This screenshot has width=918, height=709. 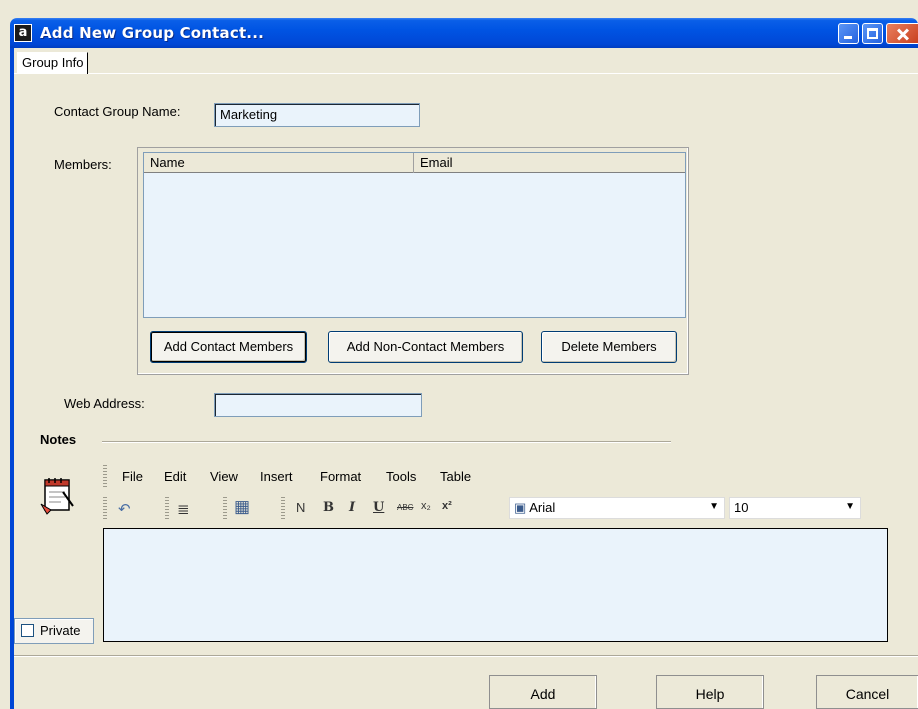 I want to click on menu-format: Format, so click(x=340, y=476).